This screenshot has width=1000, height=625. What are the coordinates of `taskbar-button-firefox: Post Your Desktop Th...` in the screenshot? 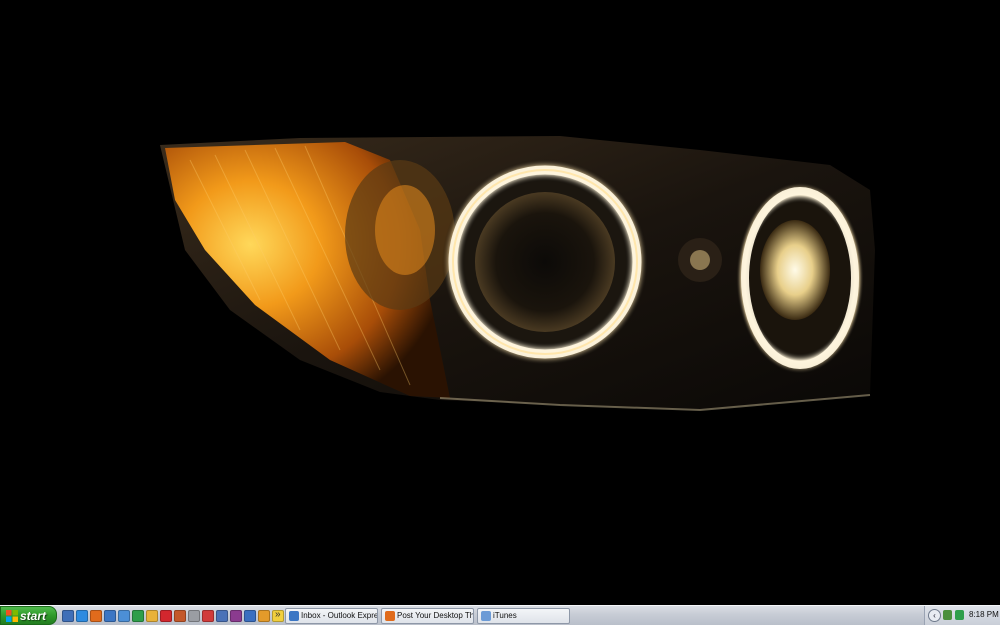 It's located at (427, 616).